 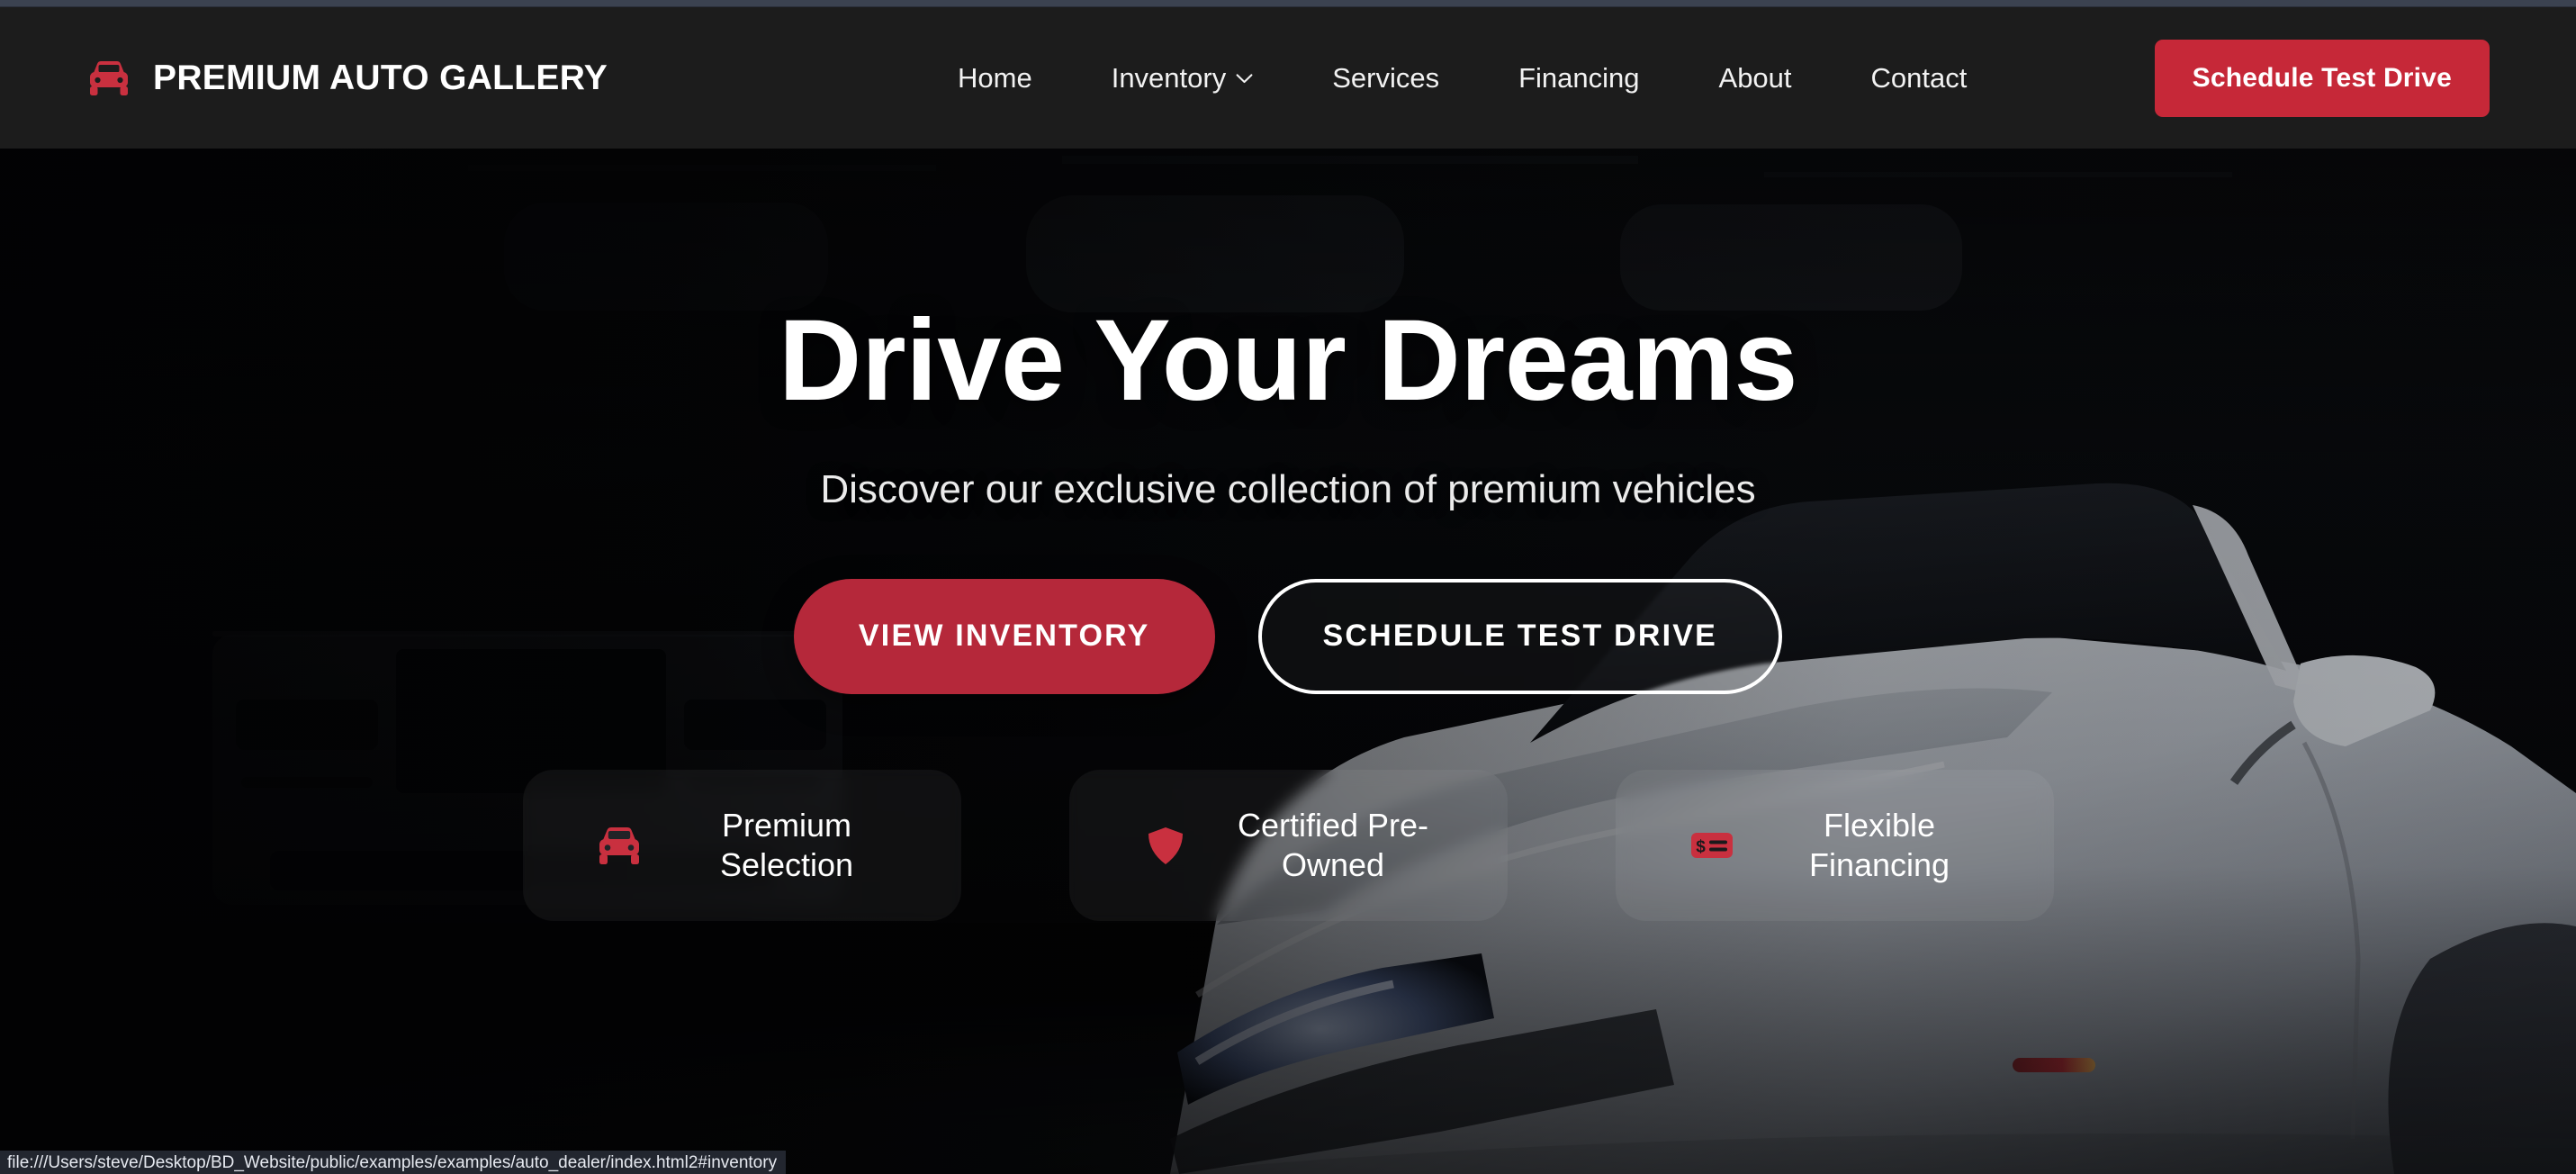 What do you see at coordinates (1520, 636) in the screenshot?
I see `hero-schedule-test-drive-button: SCHEDULE TEST DRIVE` at bounding box center [1520, 636].